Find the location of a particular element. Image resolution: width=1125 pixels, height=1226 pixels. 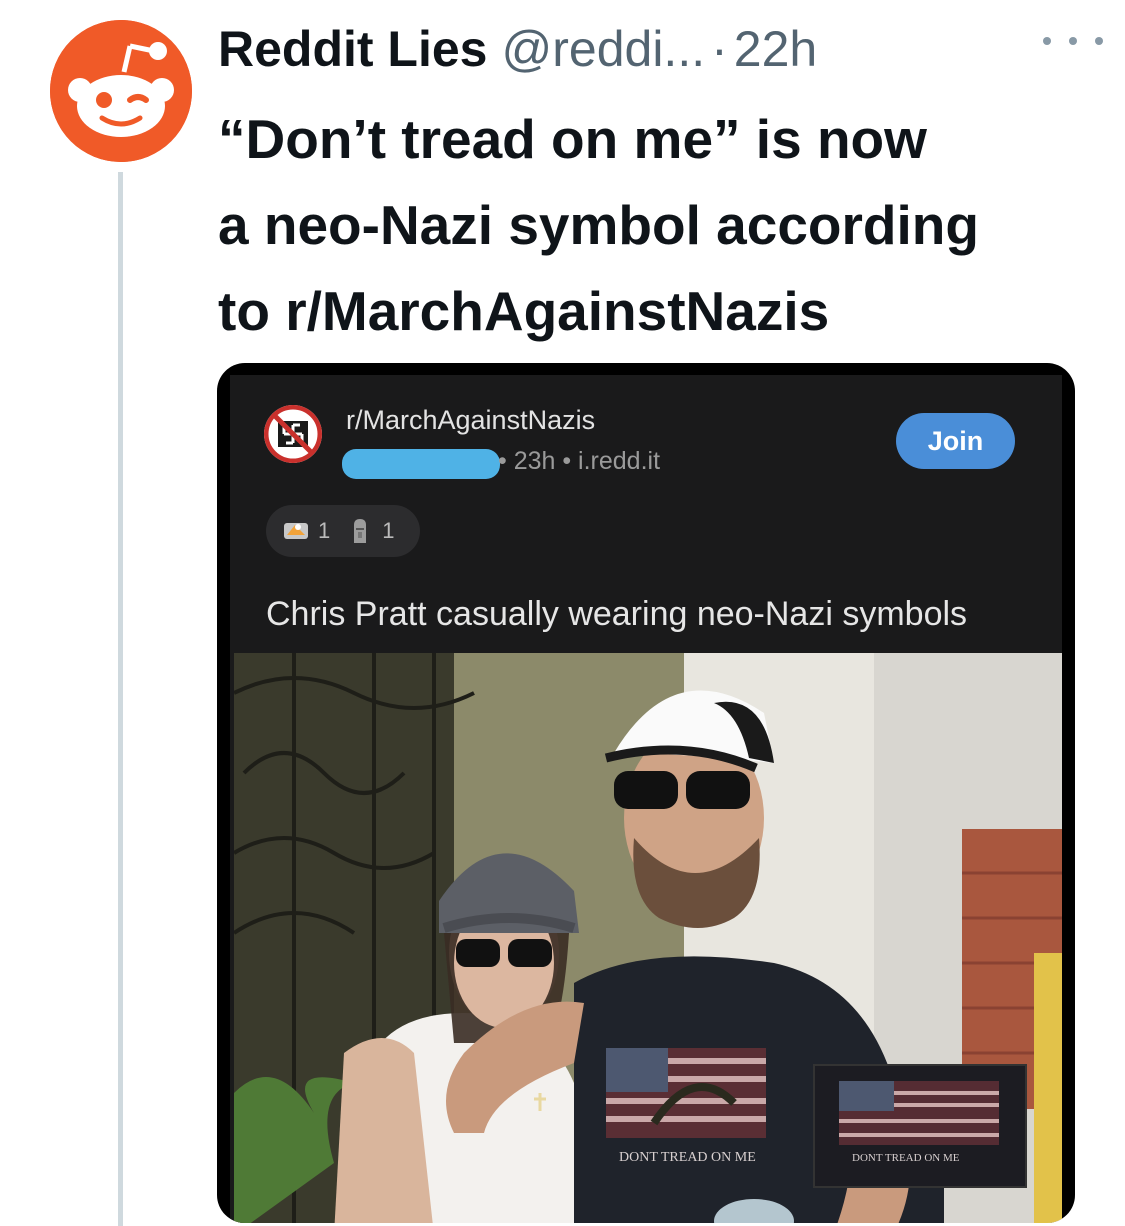

tweet-text-line: “Don’t tread on me” is now is located at coordinates (572, 139).